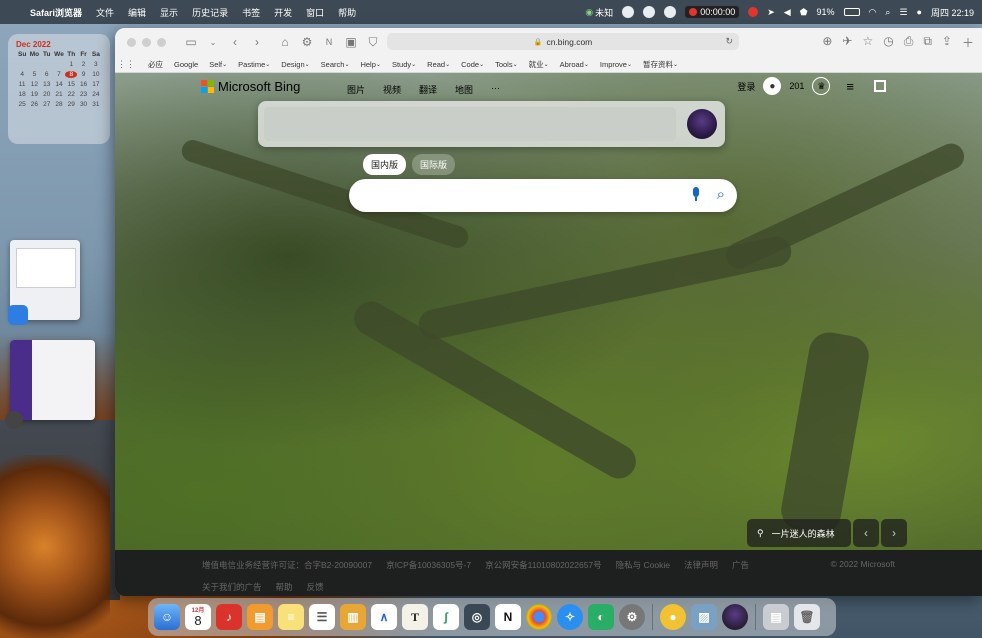  I want to click on footer-link: 隐私与 Cookie, so click(643, 565).